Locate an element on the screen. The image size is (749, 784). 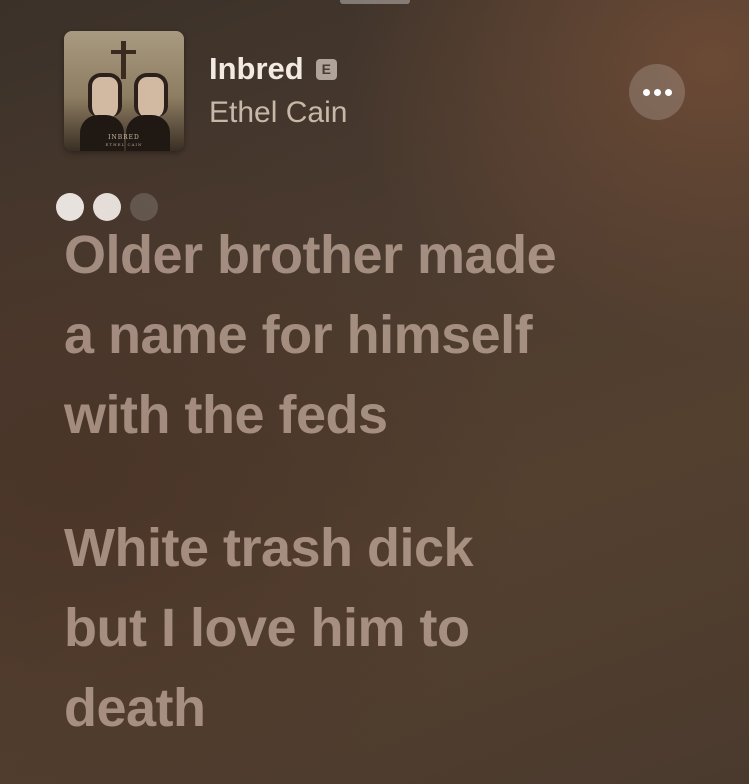
lyric-line: Older brother made is located at coordinates (310, 255).